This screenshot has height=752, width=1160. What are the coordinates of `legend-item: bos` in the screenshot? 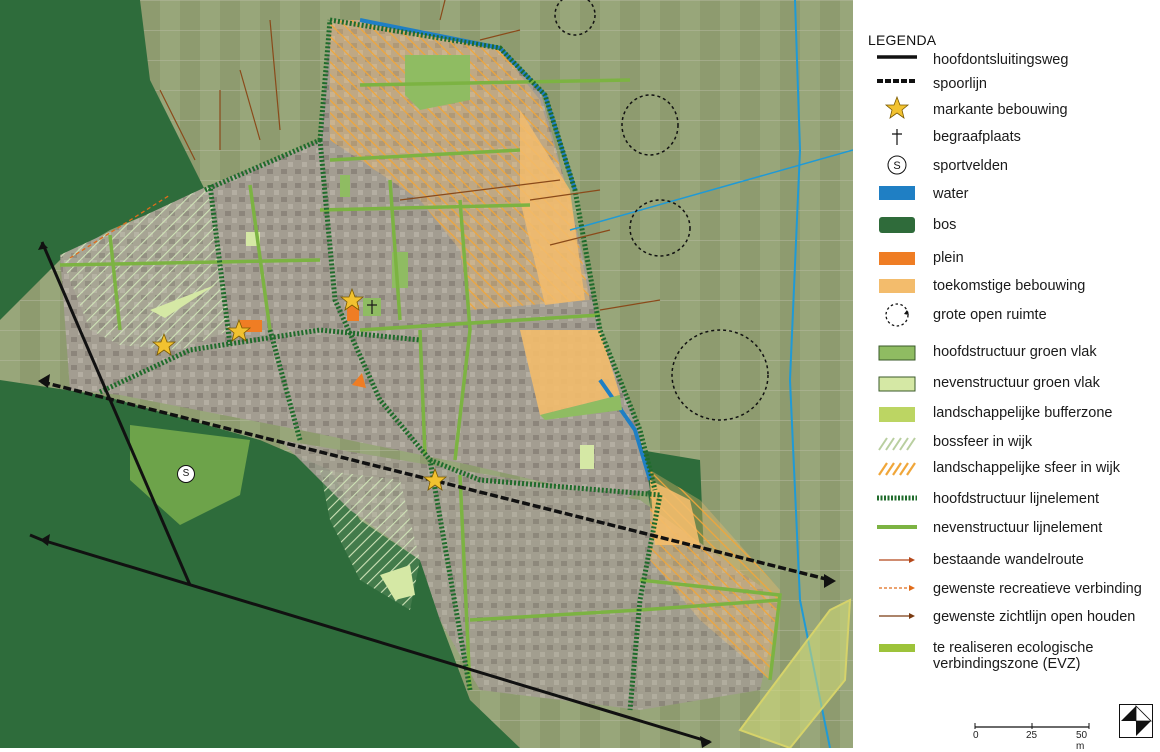 It's located at (1006, 225).